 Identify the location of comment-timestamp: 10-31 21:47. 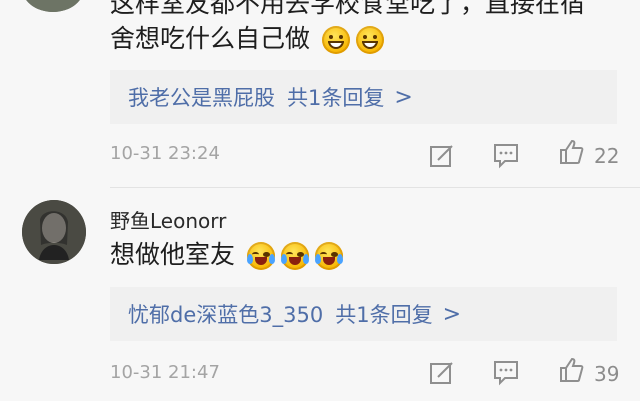
(165, 372).